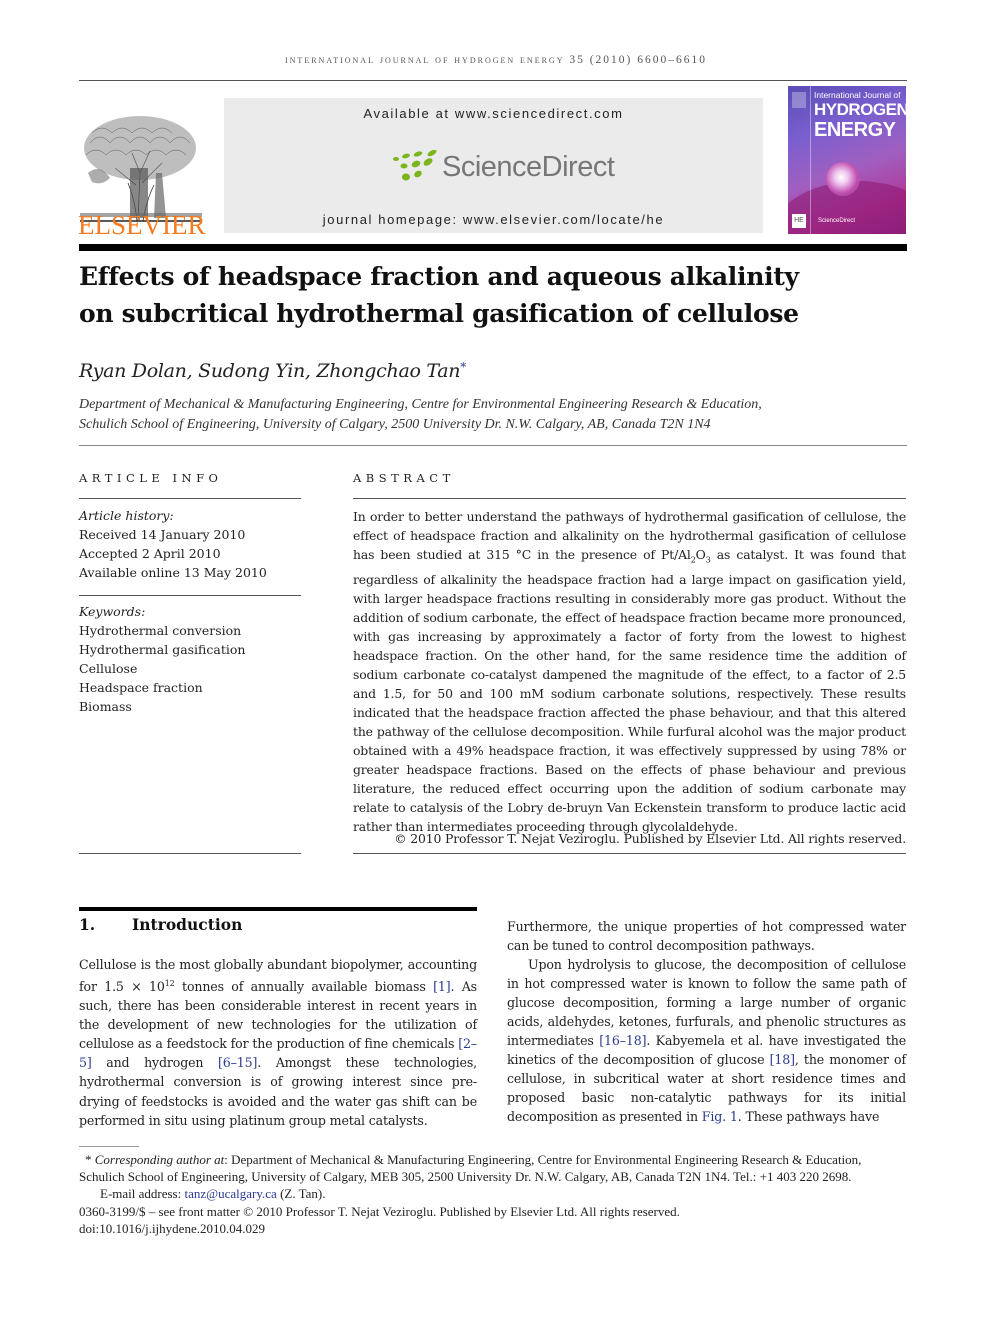  Describe the element at coordinates (154, 1063) in the screenshot. I see `body-text: and hydrogen` at that location.